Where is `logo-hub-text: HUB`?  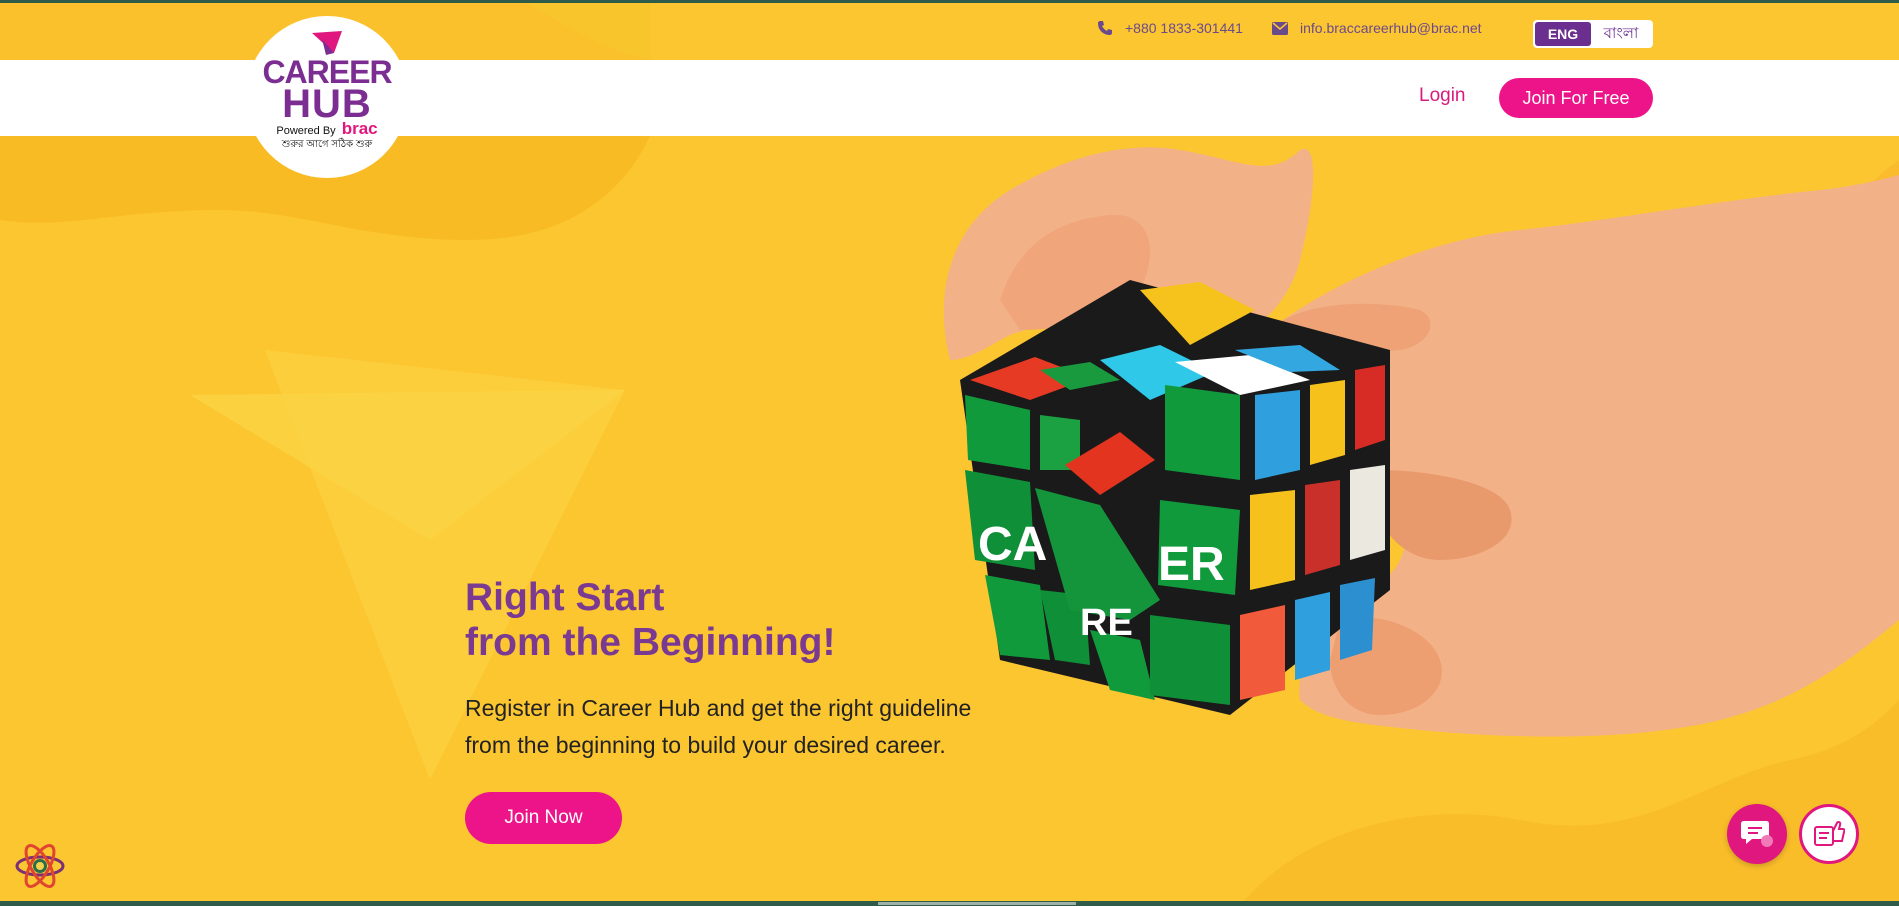 logo-hub-text: HUB is located at coordinates (327, 104).